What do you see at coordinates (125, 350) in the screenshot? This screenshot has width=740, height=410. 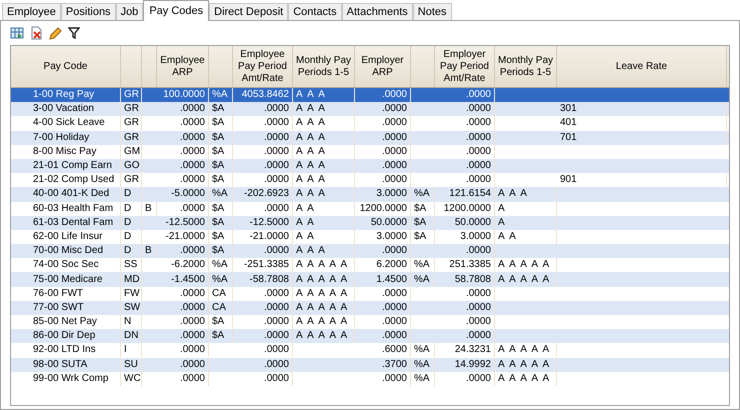 I see `table-cell: I` at bounding box center [125, 350].